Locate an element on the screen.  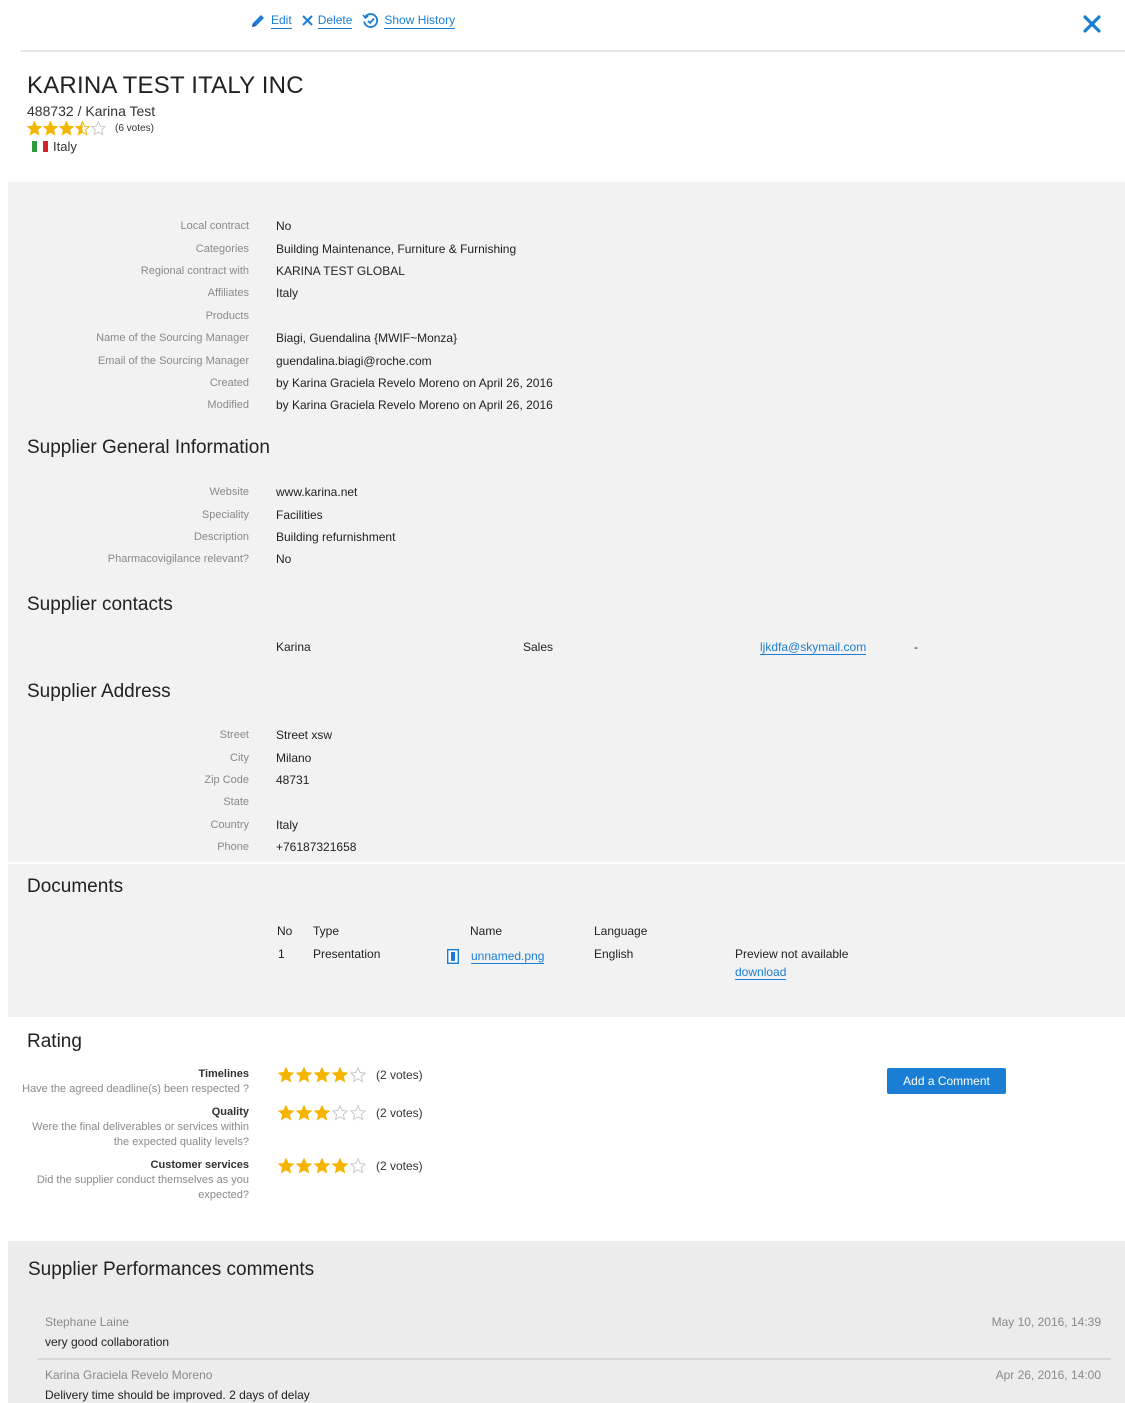
info-row: Phone +76187321658 is located at coordinates (310, 847).